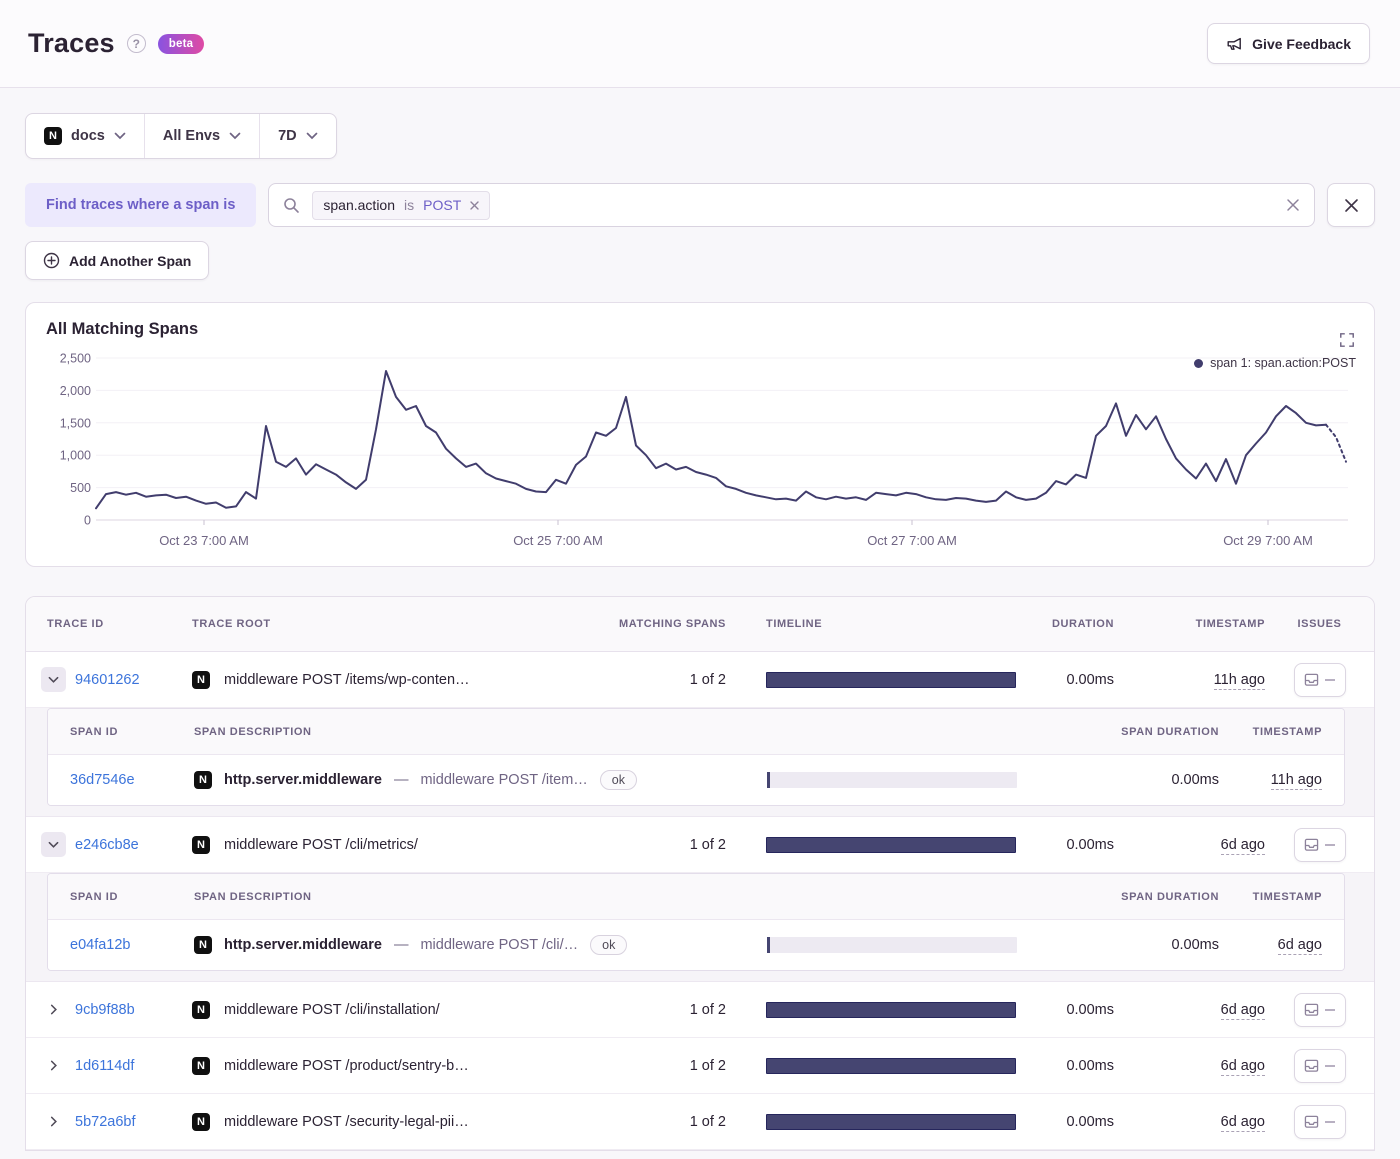 Image resolution: width=1400 pixels, height=1159 pixels. Describe the element at coordinates (297, 136) in the screenshot. I see `date-range-selector: 7D` at that location.